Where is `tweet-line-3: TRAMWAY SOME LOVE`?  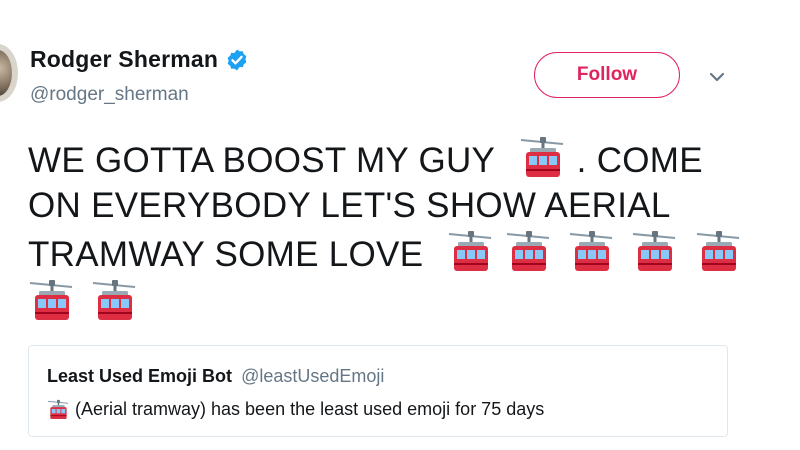
tweet-line-3: TRAMWAY SOME LOVE is located at coordinates (388, 252).